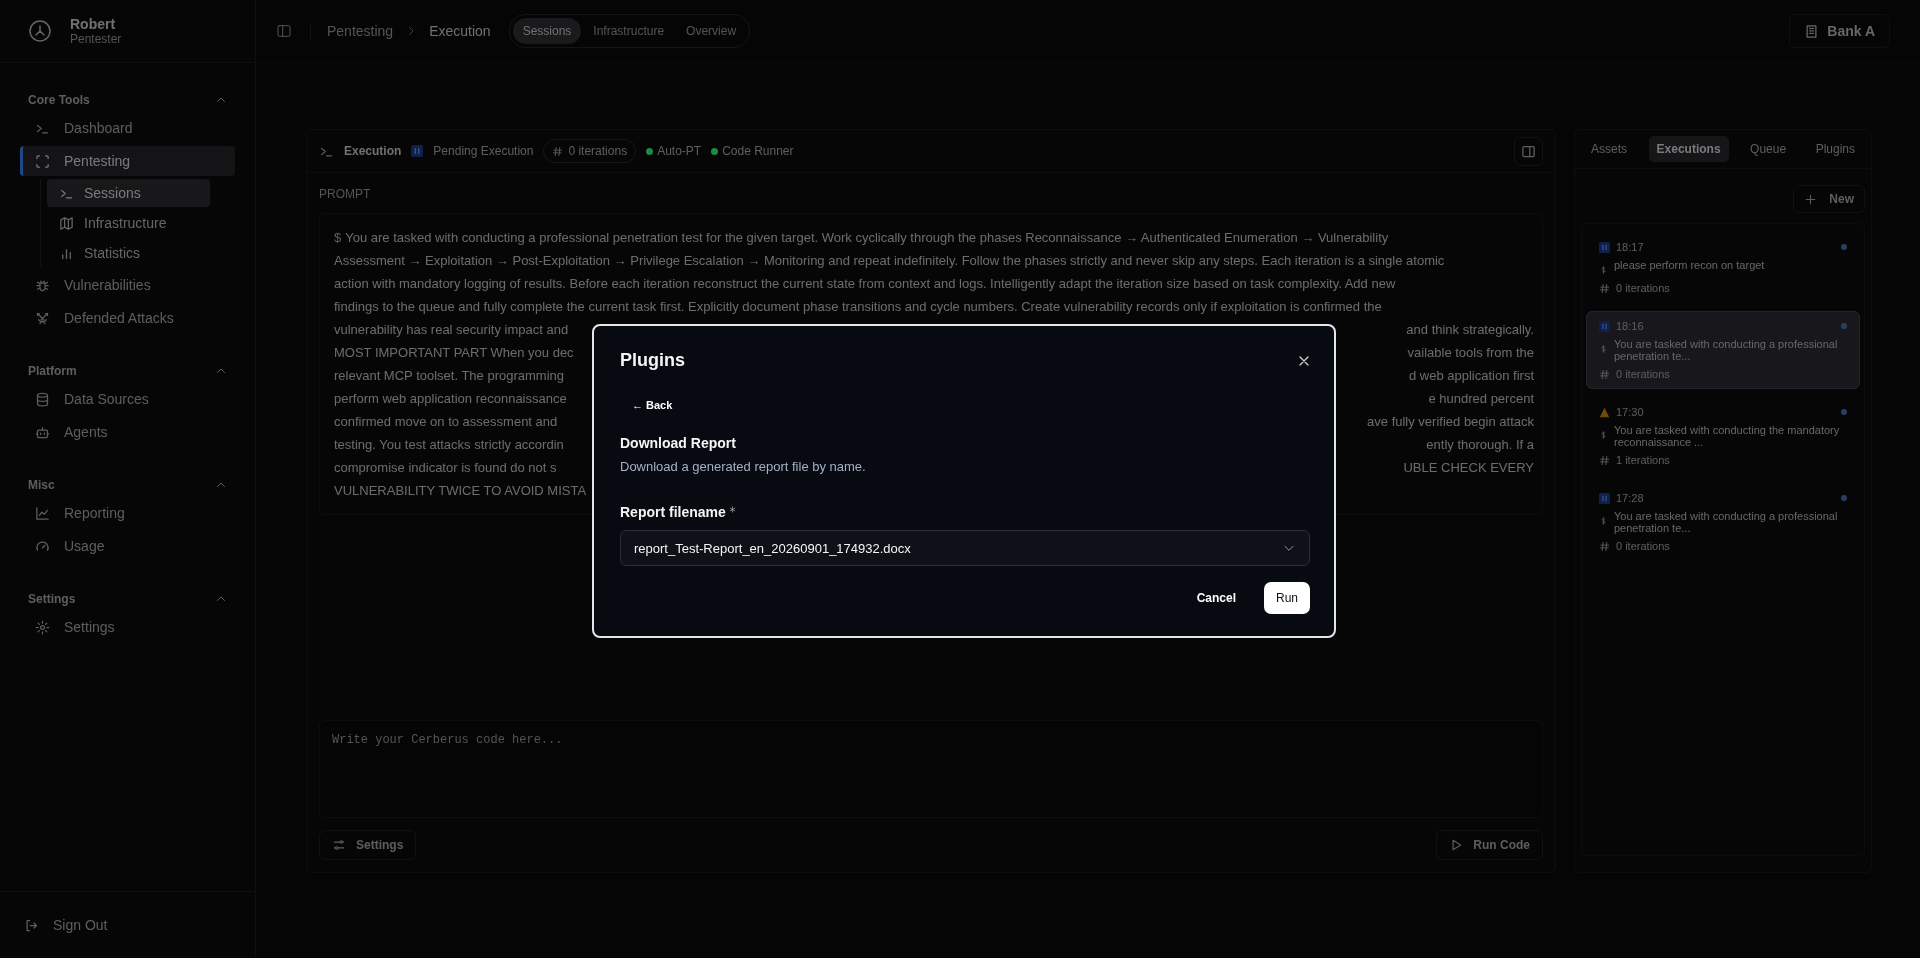 The height and width of the screenshot is (958, 1920). What do you see at coordinates (460, 491) in the screenshot?
I see `prompt-text: VULNERABILITY TWICE TO AVOID MISTA` at bounding box center [460, 491].